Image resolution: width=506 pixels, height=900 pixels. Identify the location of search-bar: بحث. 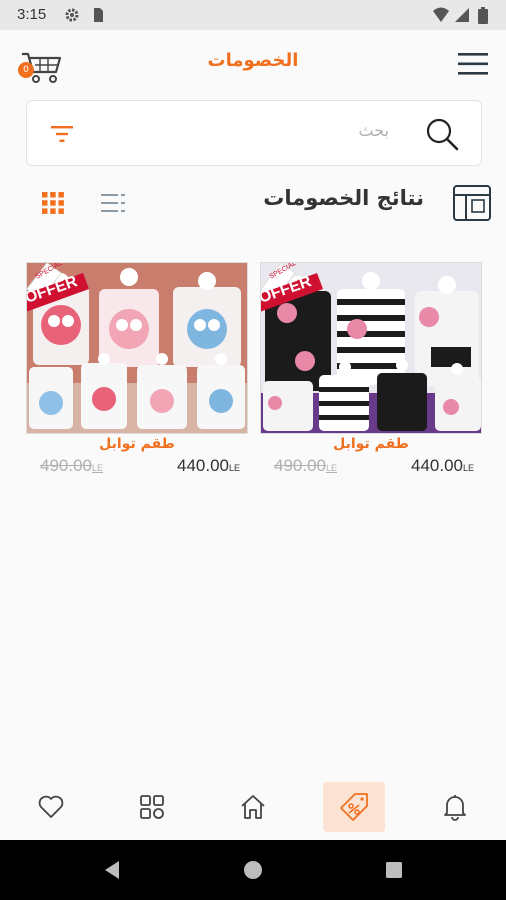
(254, 133).